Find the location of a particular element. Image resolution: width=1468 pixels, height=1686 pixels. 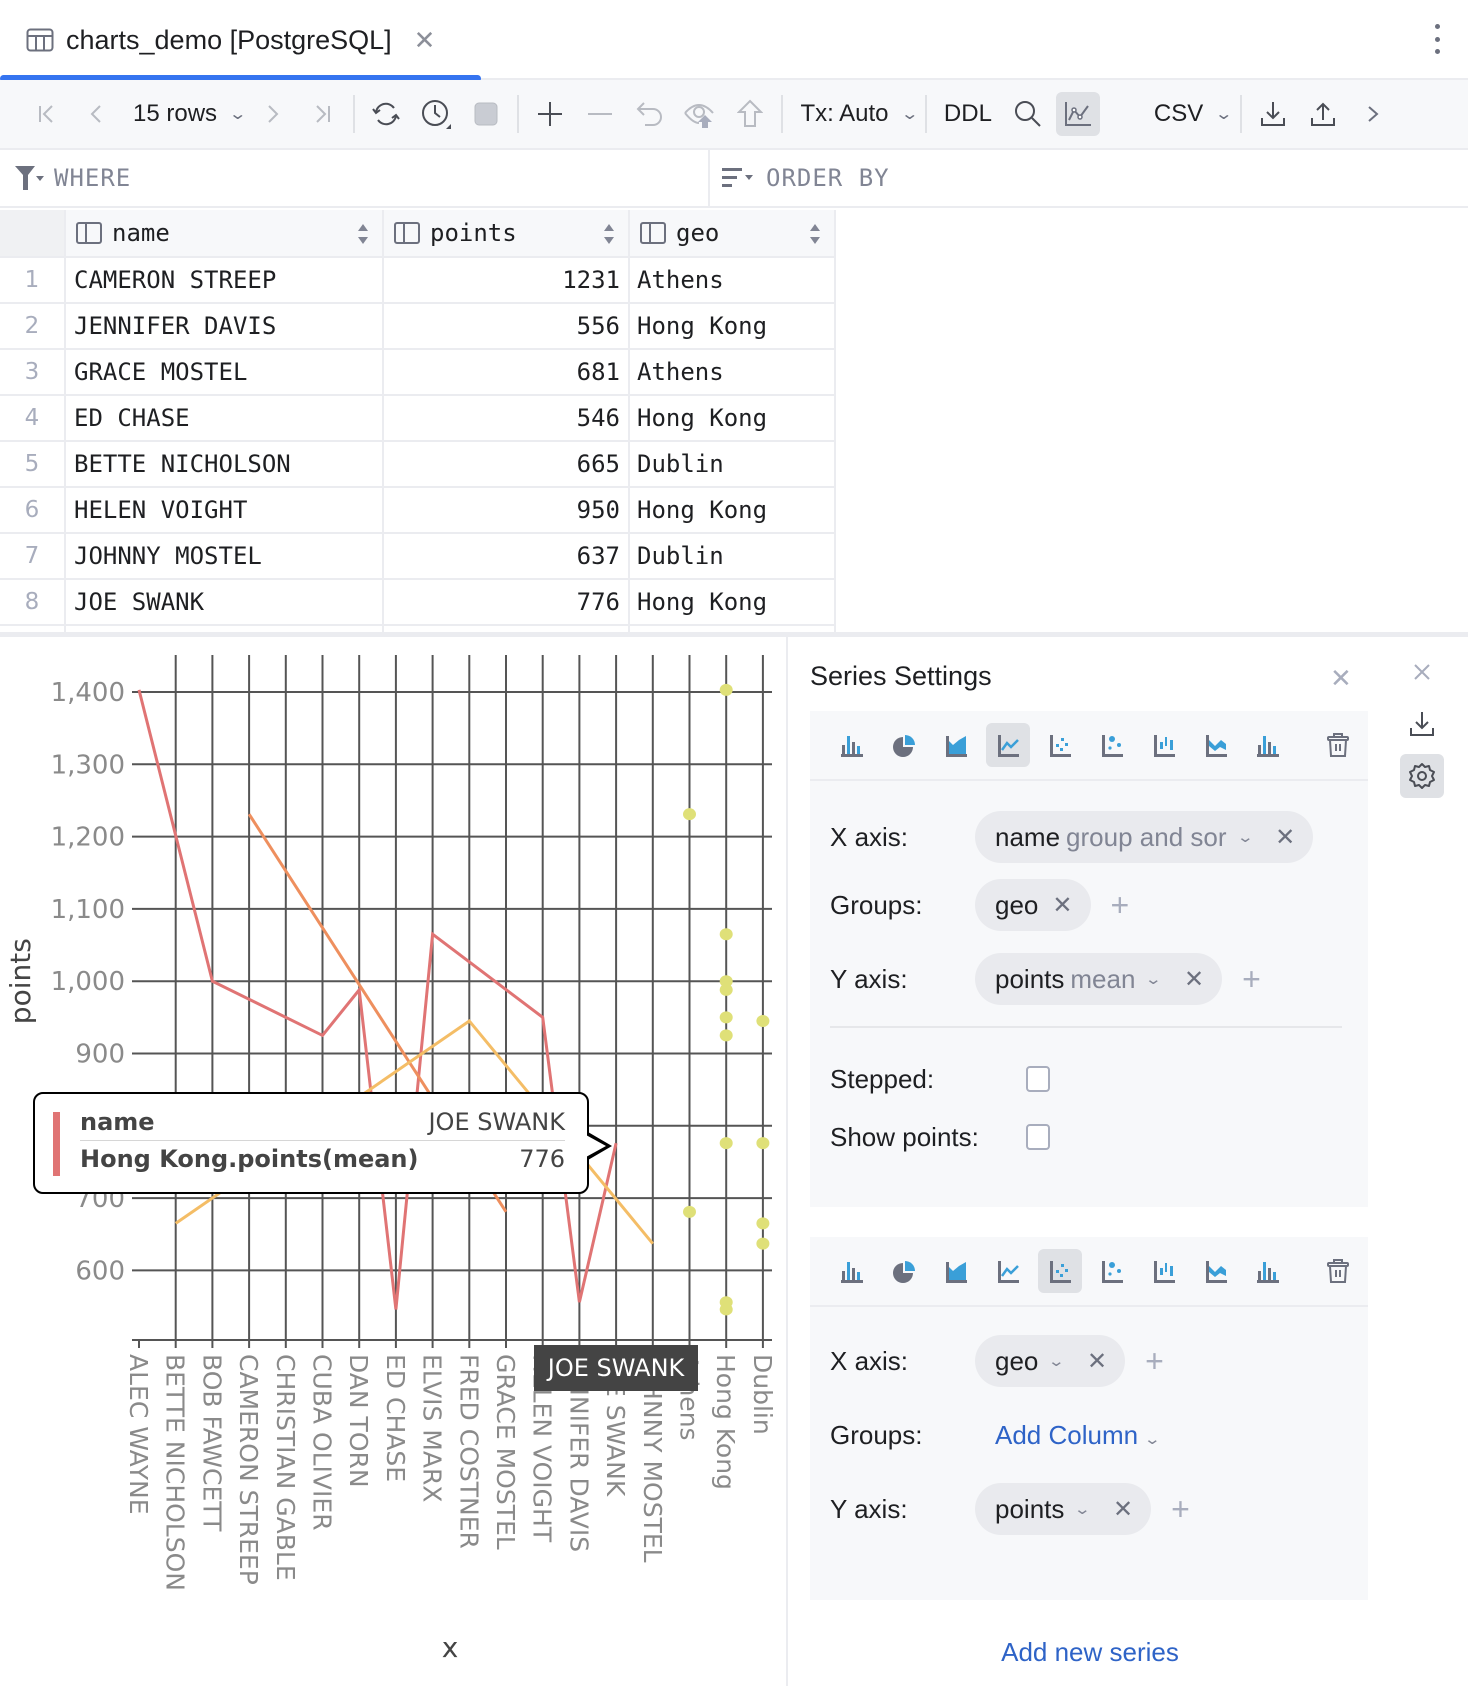

more-options-icon is located at coordinates (1437, 39).